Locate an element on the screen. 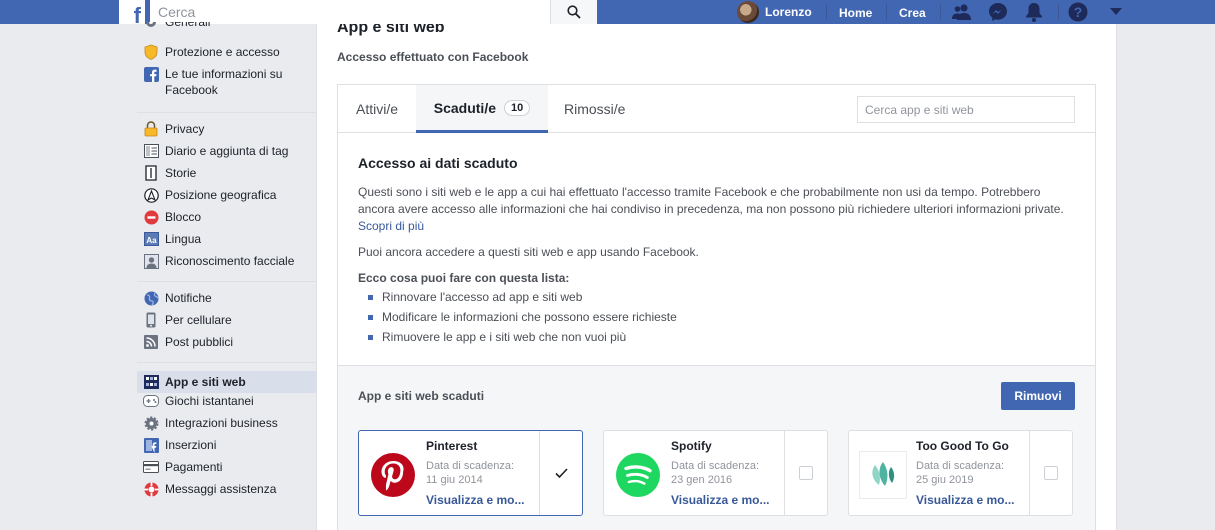 The height and width of the screenshot is (530, 1215). tab-expired: Scaduti/e 10 is located at coordinates (482, 109).